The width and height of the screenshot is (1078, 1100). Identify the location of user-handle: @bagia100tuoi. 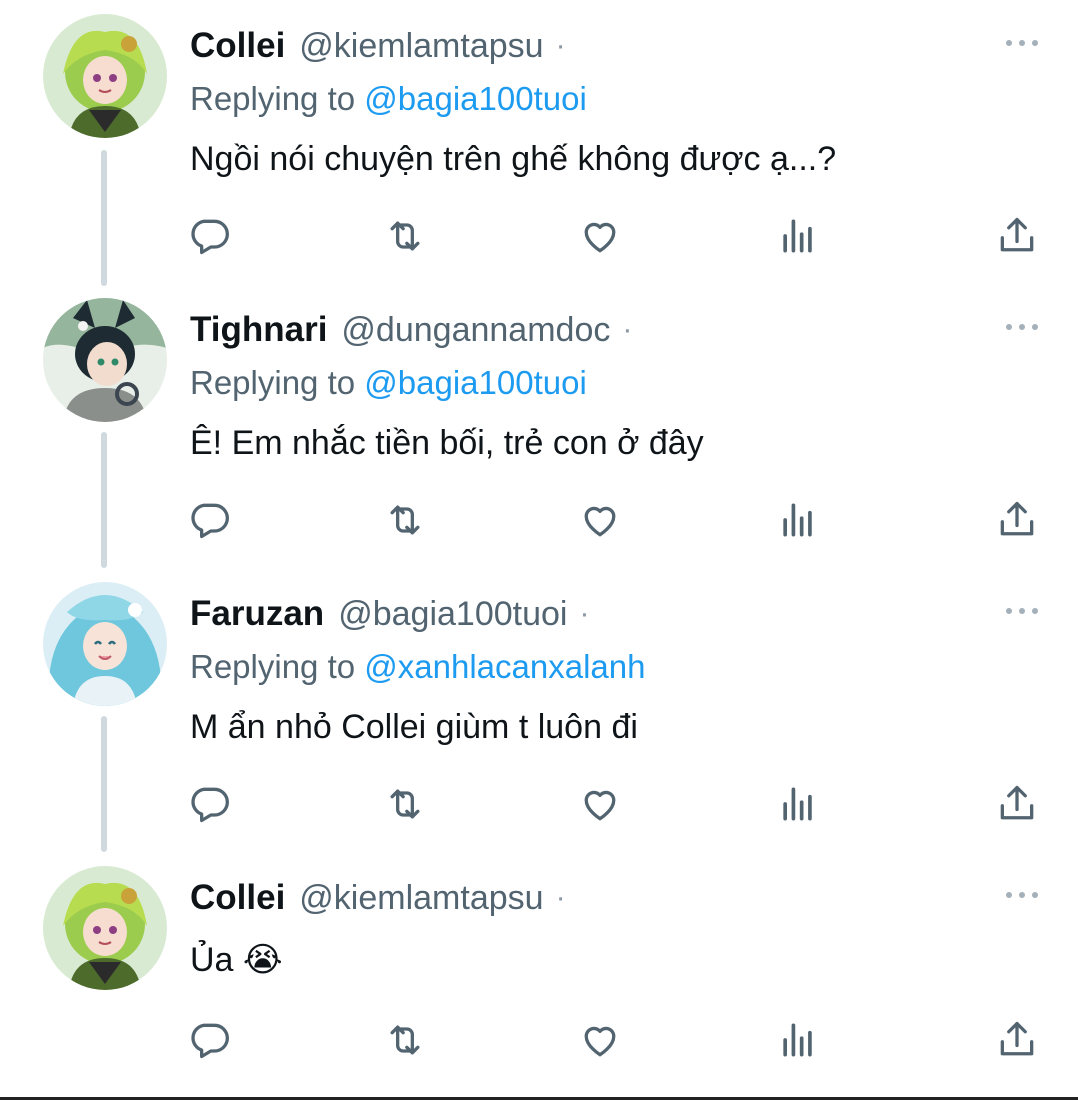
(452, 614).